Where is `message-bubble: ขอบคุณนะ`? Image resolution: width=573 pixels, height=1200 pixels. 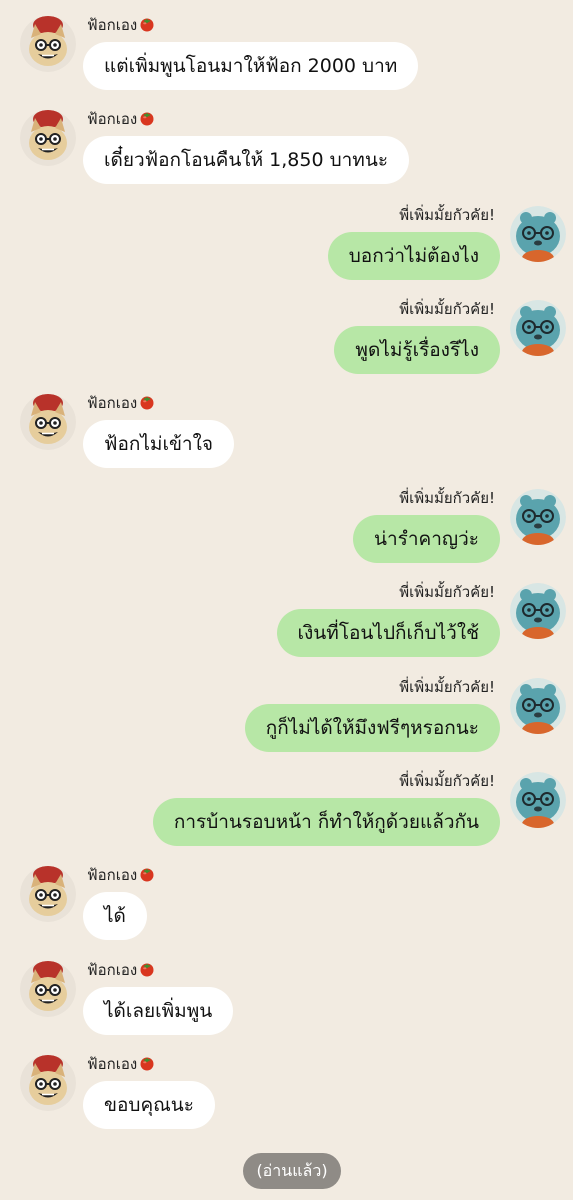
message-bubble: ขอบคุณนะ is located at coordinates (149, 1105).